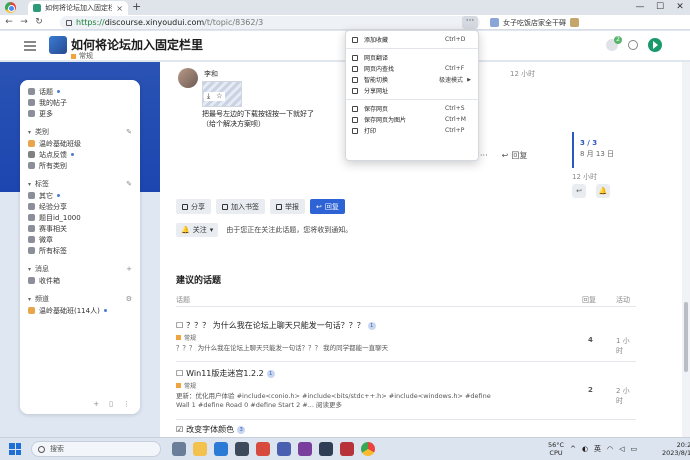  Describe the element at coordinates (69, 22) in the screenshot. I see `lock-icon` at that location.